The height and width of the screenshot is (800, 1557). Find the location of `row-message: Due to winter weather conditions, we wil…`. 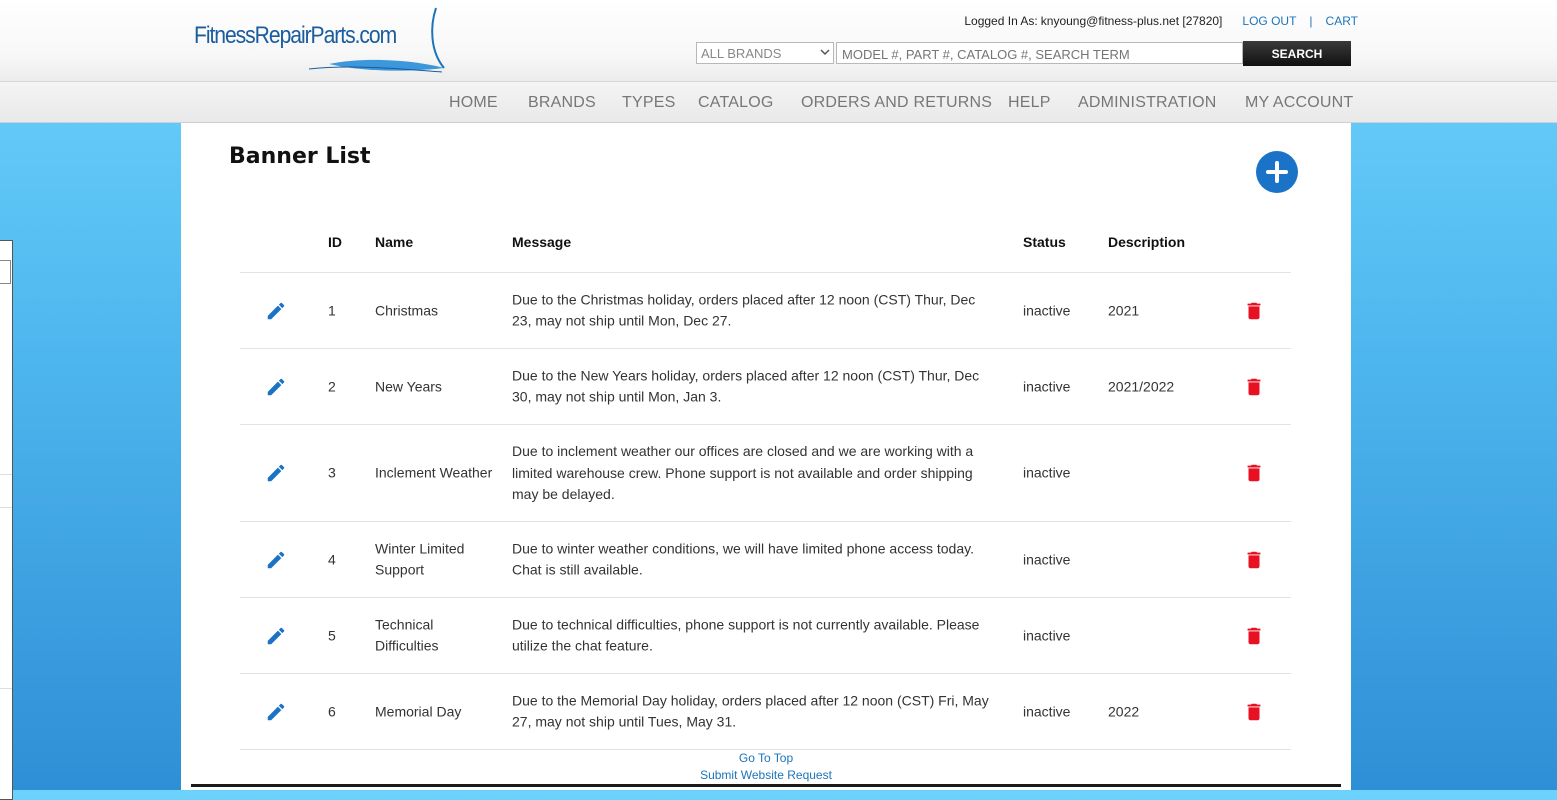

row-message: Due to winter weather conditions, we wil… is located at coordinates (743, 559).